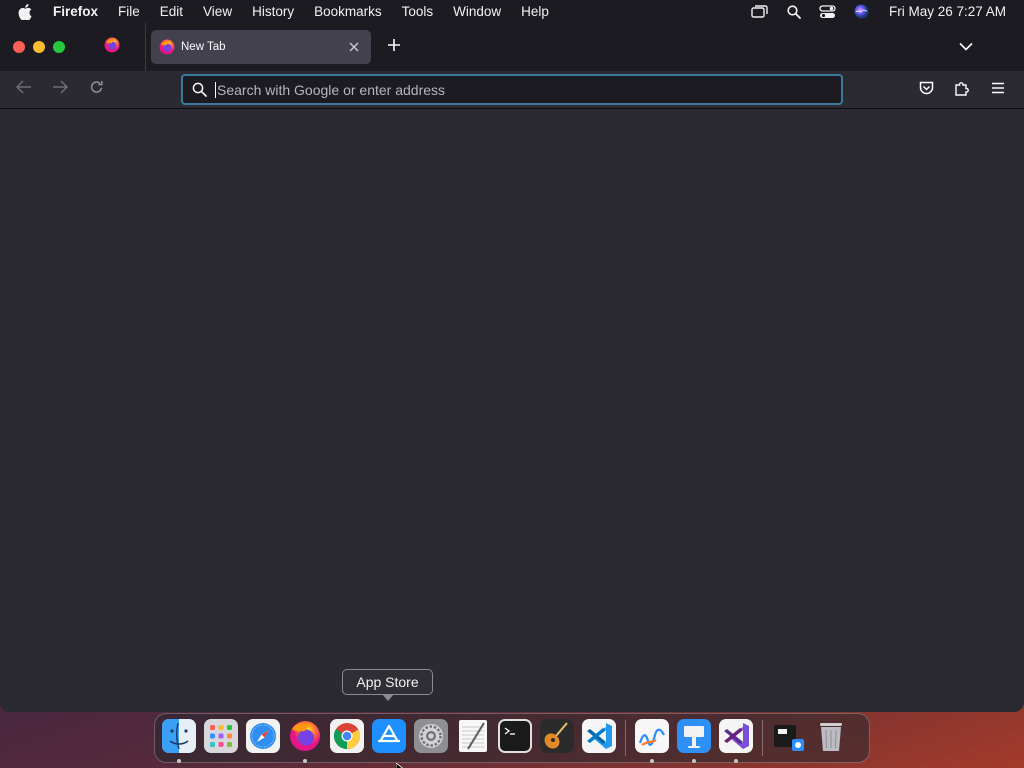  I want to click on save-to-pocket-button, so click(926, 90).